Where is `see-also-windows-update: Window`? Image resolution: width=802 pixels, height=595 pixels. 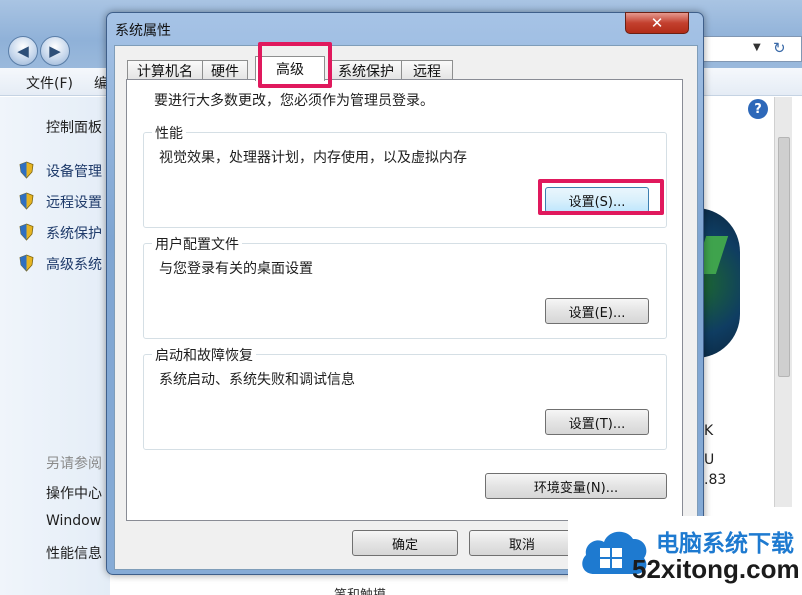
see-also-windows-update: Window is located at coordinates (73, 521).